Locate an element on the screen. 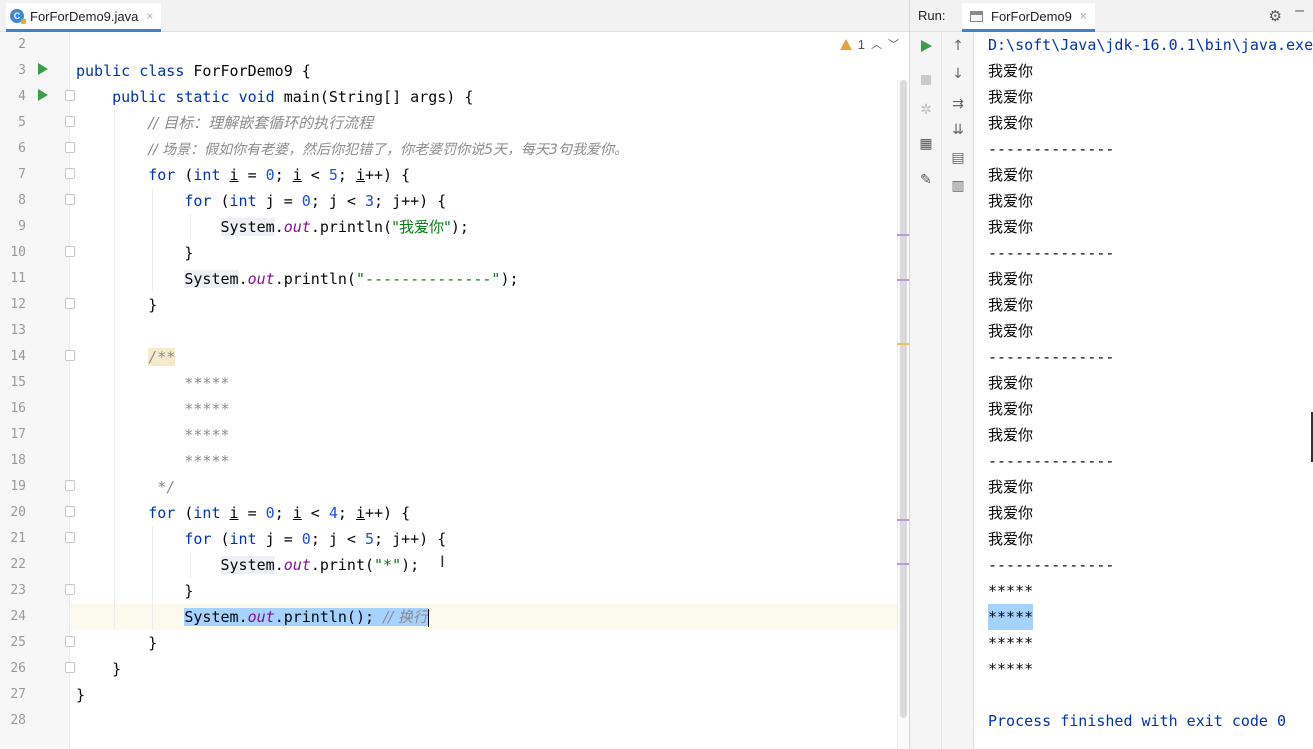 This screenshot has height=749, width=1313. warning-count: 1 is located at coordinates (861, 44).